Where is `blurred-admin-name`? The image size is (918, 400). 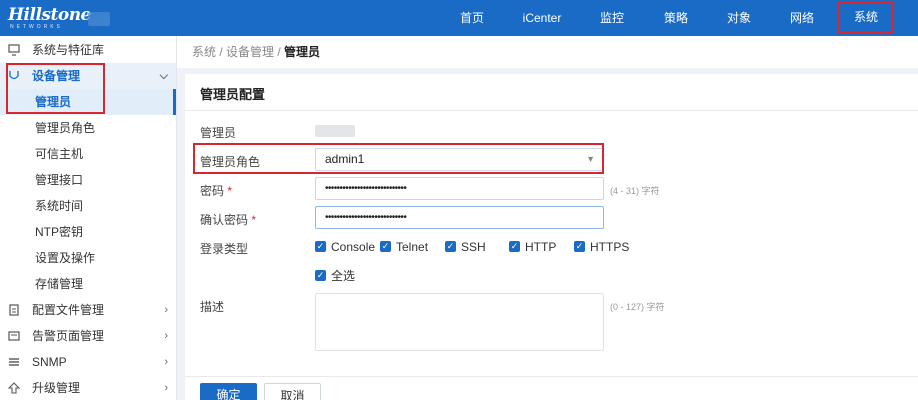
blurred-admin-name is located at coordinates (335, 131).